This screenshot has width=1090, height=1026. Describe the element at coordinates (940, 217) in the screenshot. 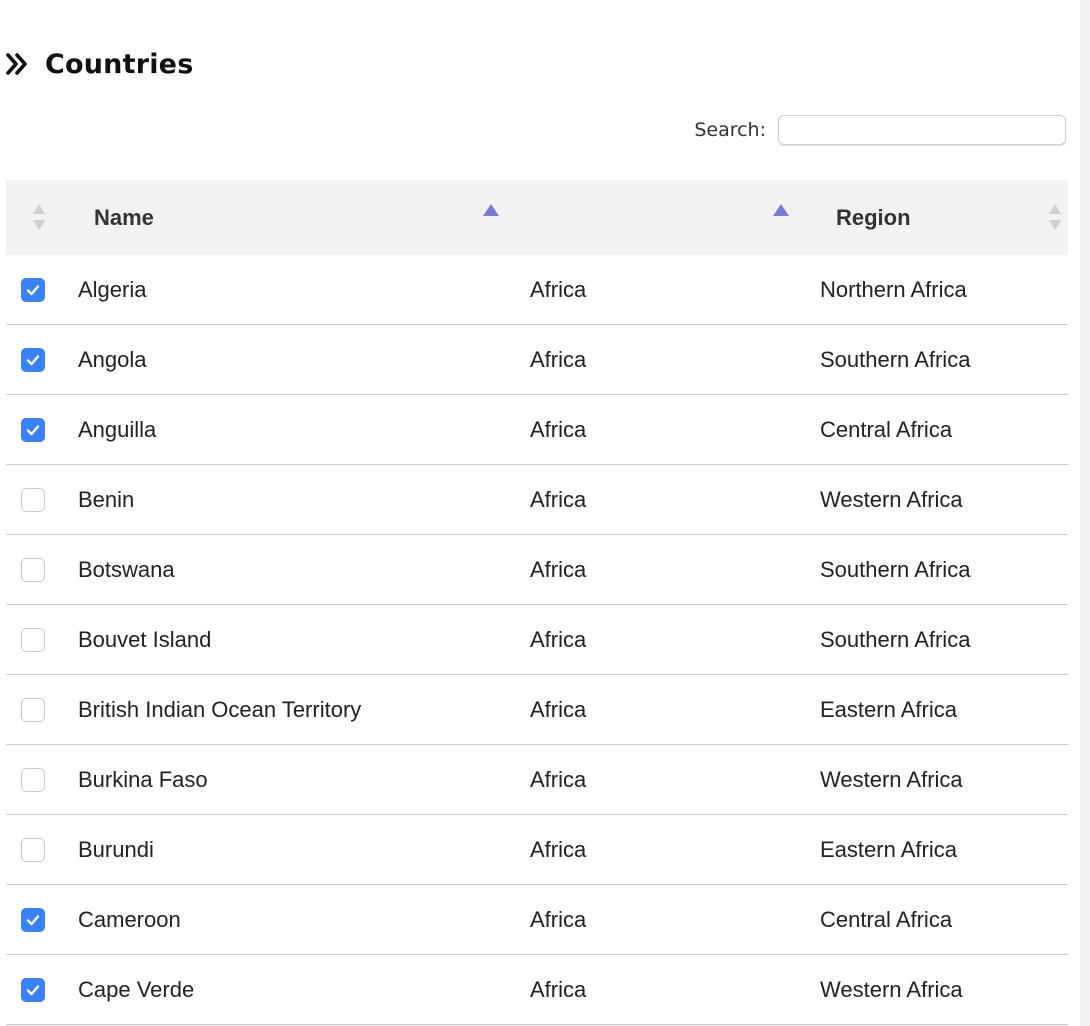

I see `column-header-region: Region` at that location.